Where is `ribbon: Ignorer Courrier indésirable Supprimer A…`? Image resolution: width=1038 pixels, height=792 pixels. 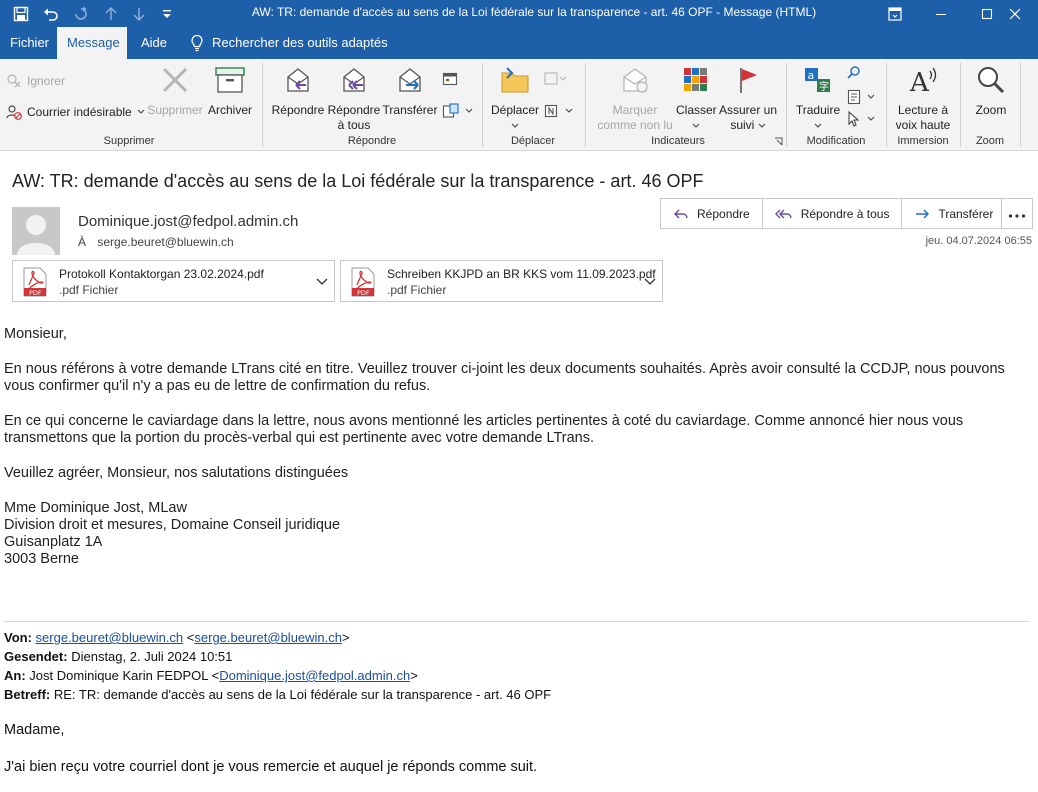 ribbon: Ignorer Courrier indésirable Supprimer A… is located at coordinates (519, 105).